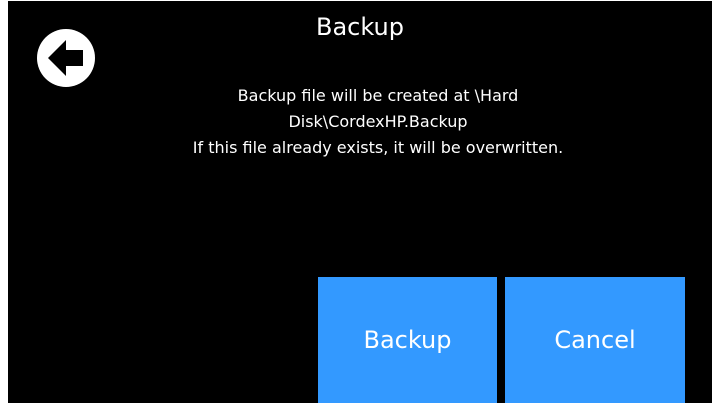 The width and height of the screenshot is (720, 411). Describe the element at coordinates (360, 27) in the screenshot. I see `dialog-title: Backup` at that location.